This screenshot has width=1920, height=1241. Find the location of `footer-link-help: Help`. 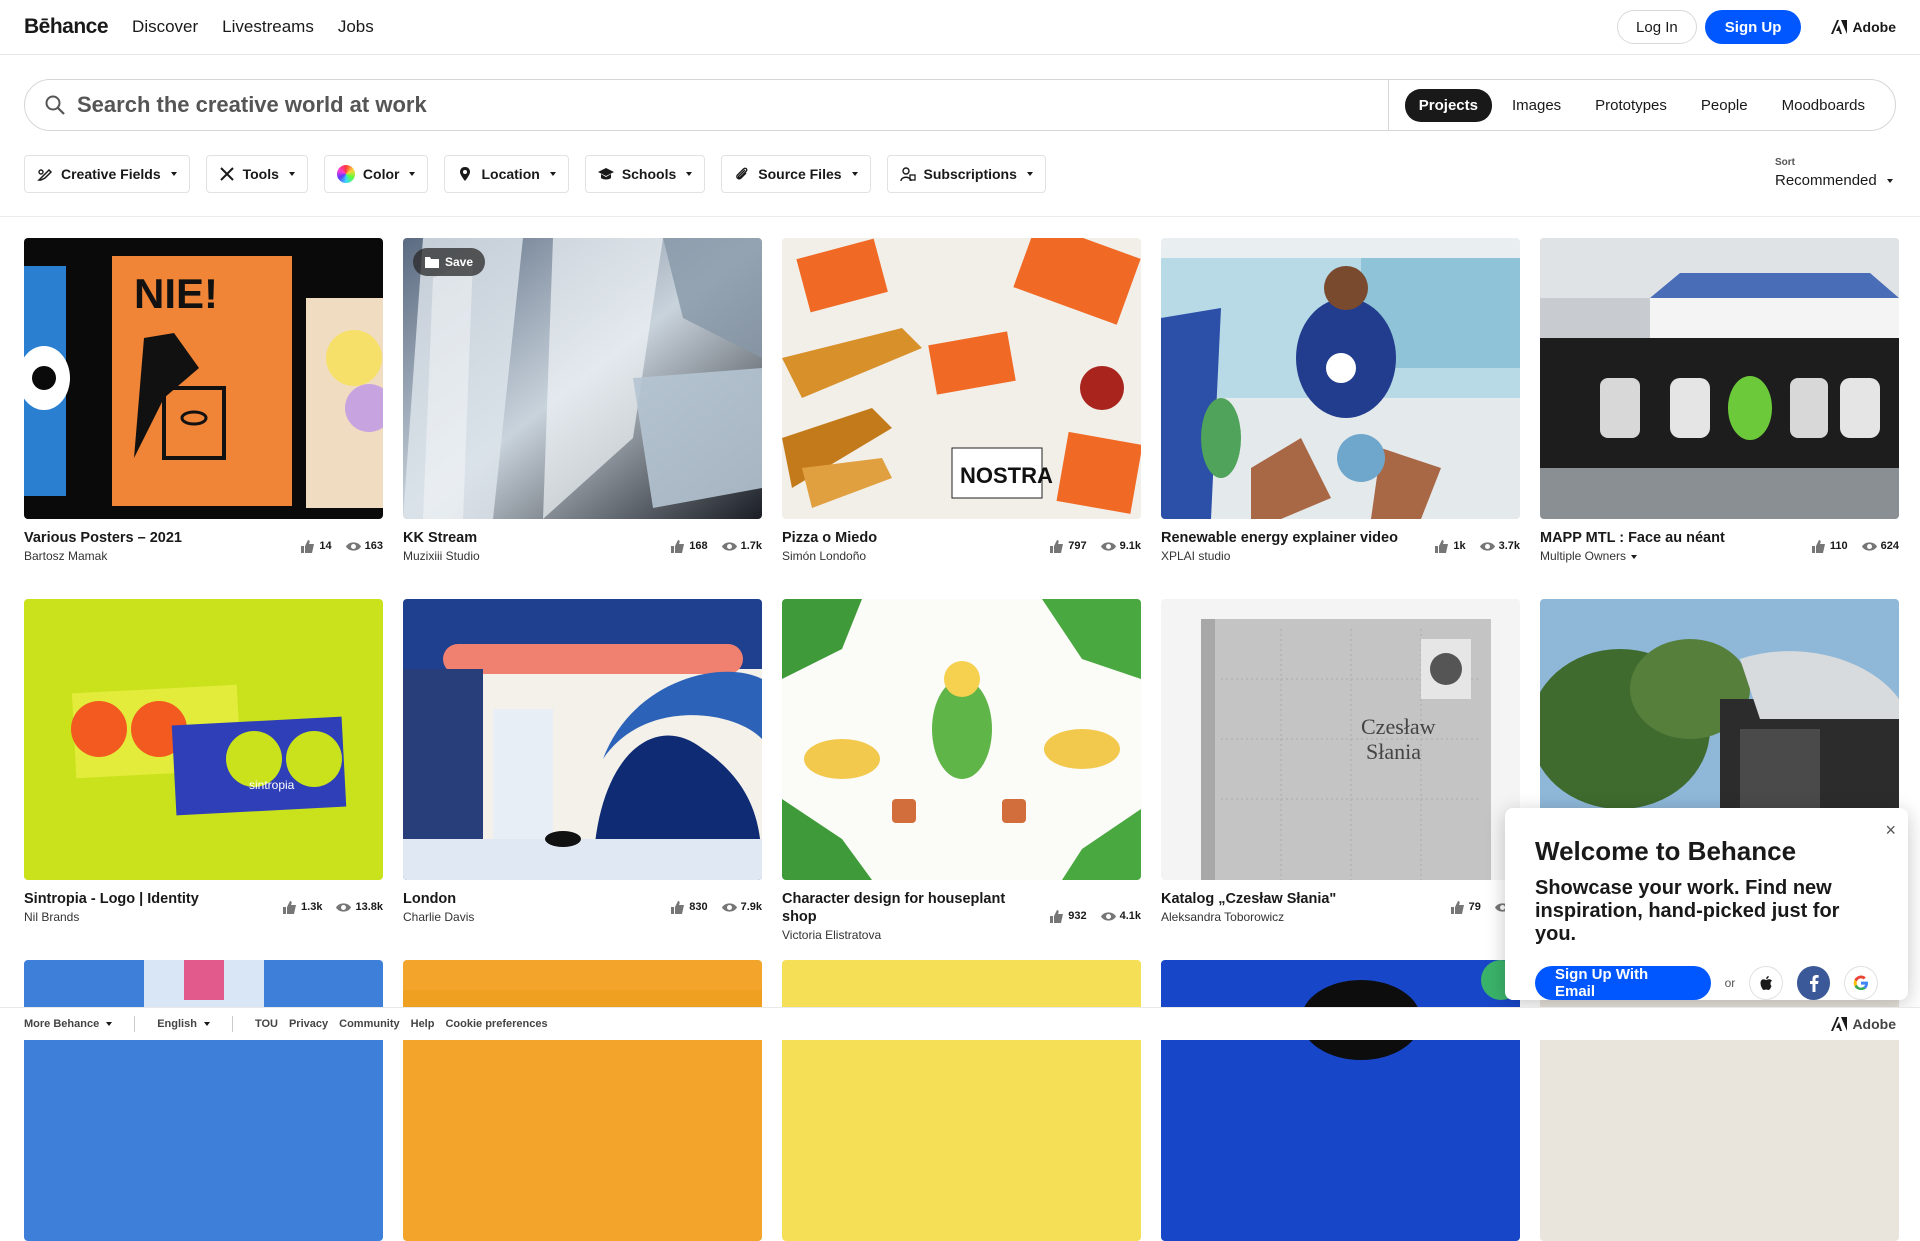

footer-link-help: Help is located at coordinates (423, 1024).